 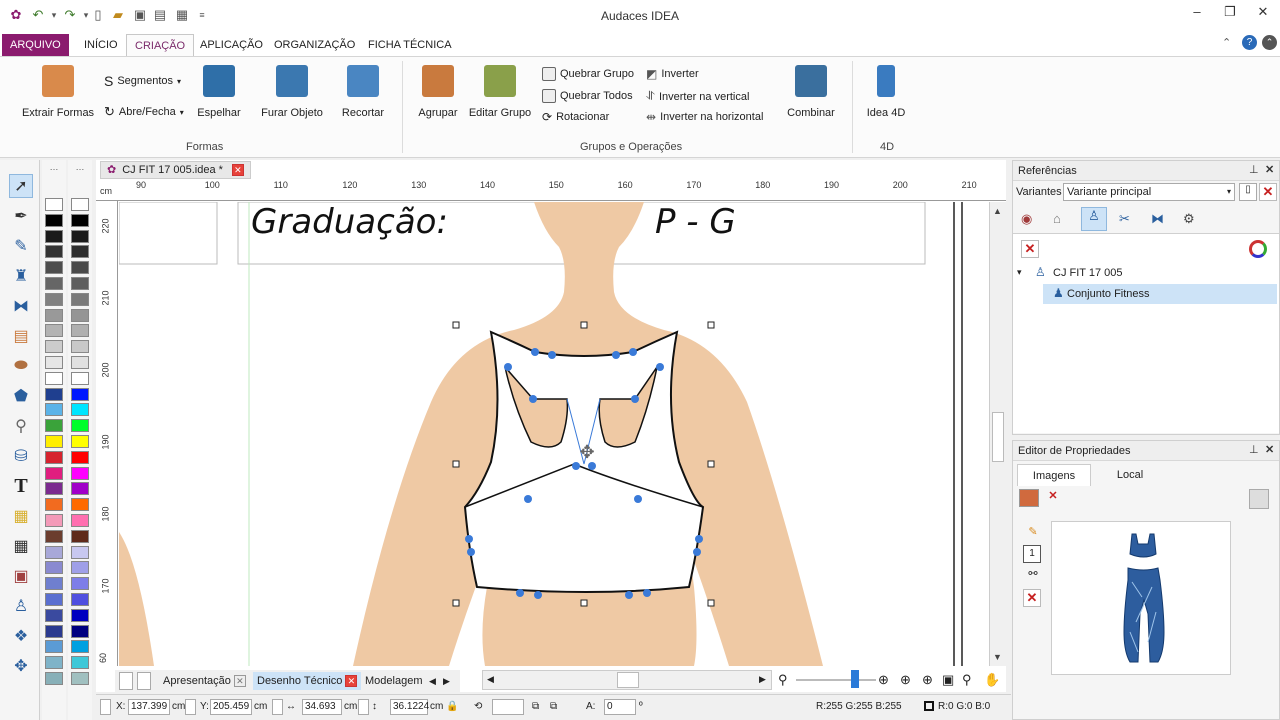 What do you see at coordinates (997, 657) in the screenshot?
I see `scroll-down-icon: ▼` at bounding box center [997, 657].